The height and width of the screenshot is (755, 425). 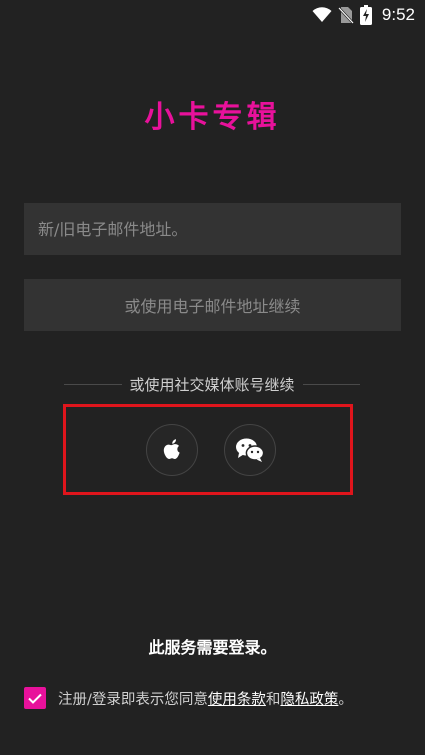 I want to click on agreement-and: 和, so click(x=273, y=699).